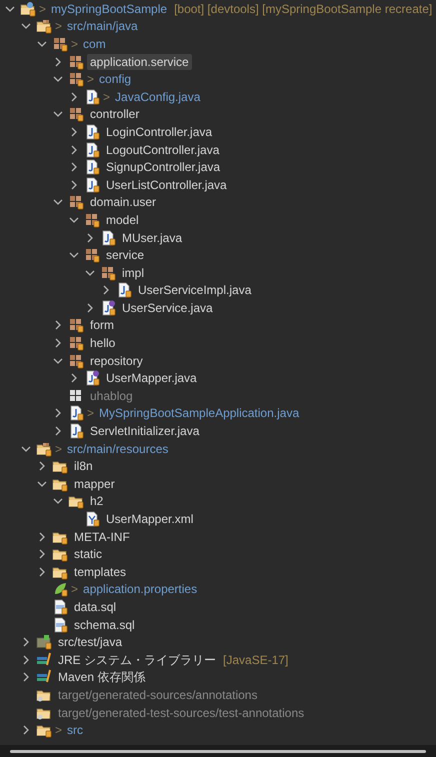 The width and height of the screenshot is (436, 757). Describe the element at coordinates (88, 554) in the screenshot. I see `tree-item: static` at that location.